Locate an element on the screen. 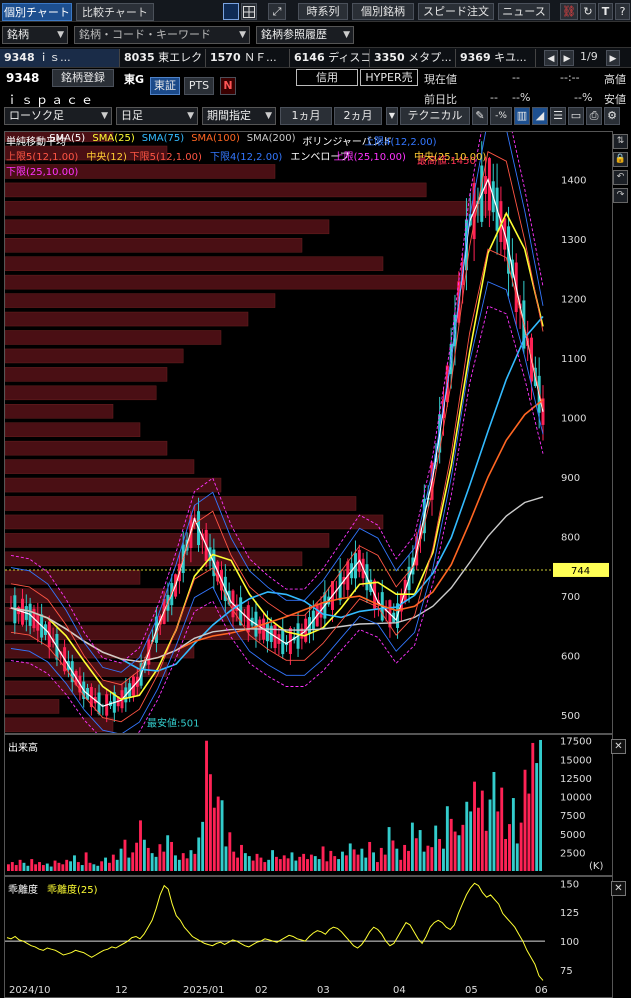 The width and height of the screenshot is (631, 998). current-time-value: --:-- is located at coordinates (570, 77).